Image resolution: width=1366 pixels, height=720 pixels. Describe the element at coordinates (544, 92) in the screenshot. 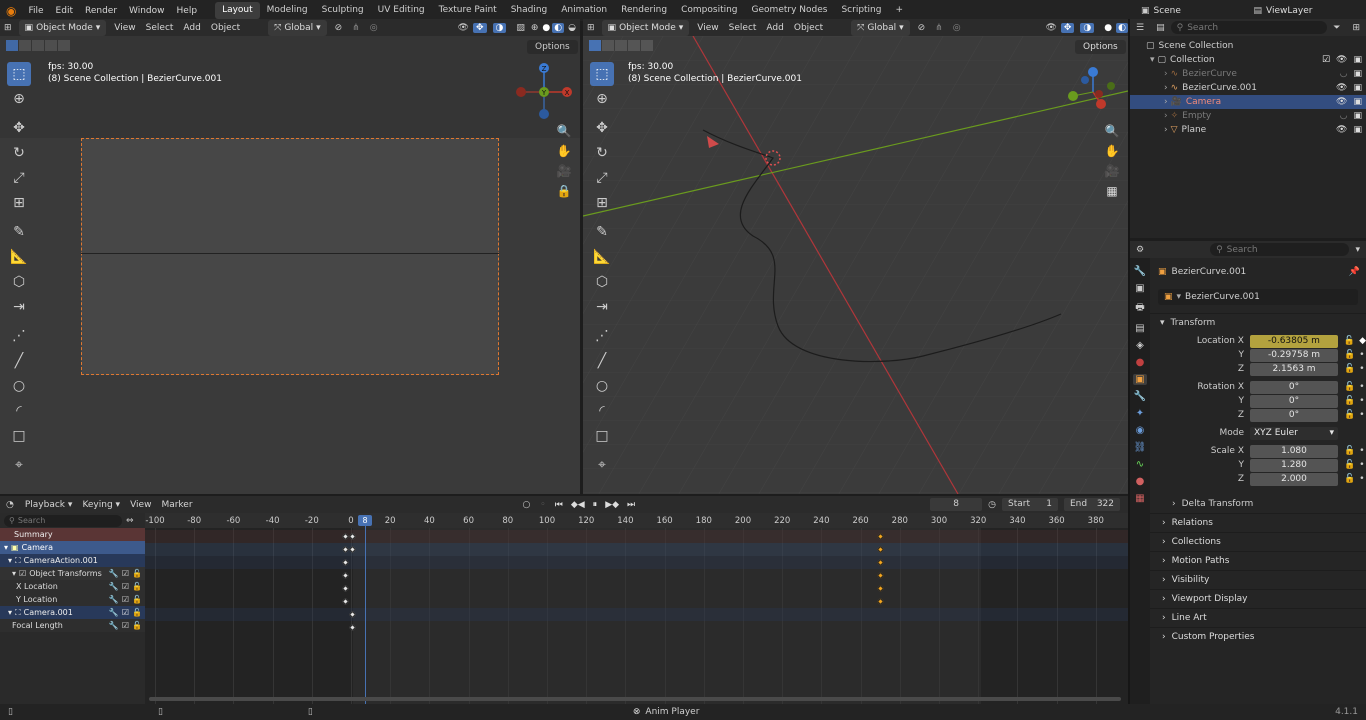

I see `navigation-gizmo: Z X Y` at that location.